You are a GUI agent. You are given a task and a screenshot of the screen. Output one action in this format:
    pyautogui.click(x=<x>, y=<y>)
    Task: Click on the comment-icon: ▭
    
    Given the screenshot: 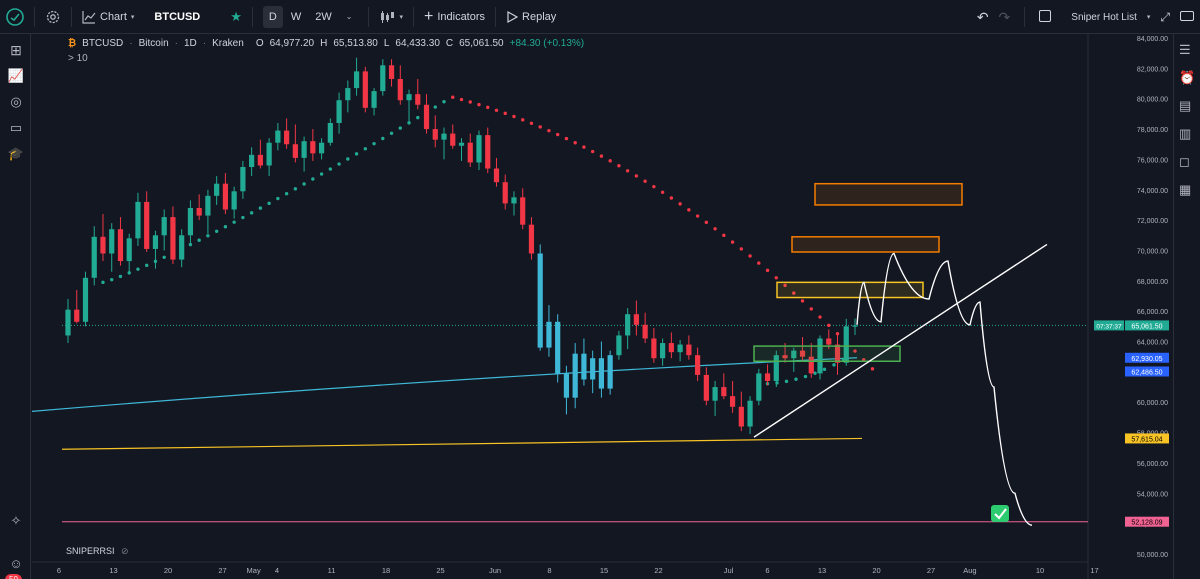 What is the action you would take?
    pyautogui.click(x=16, y=128)
    